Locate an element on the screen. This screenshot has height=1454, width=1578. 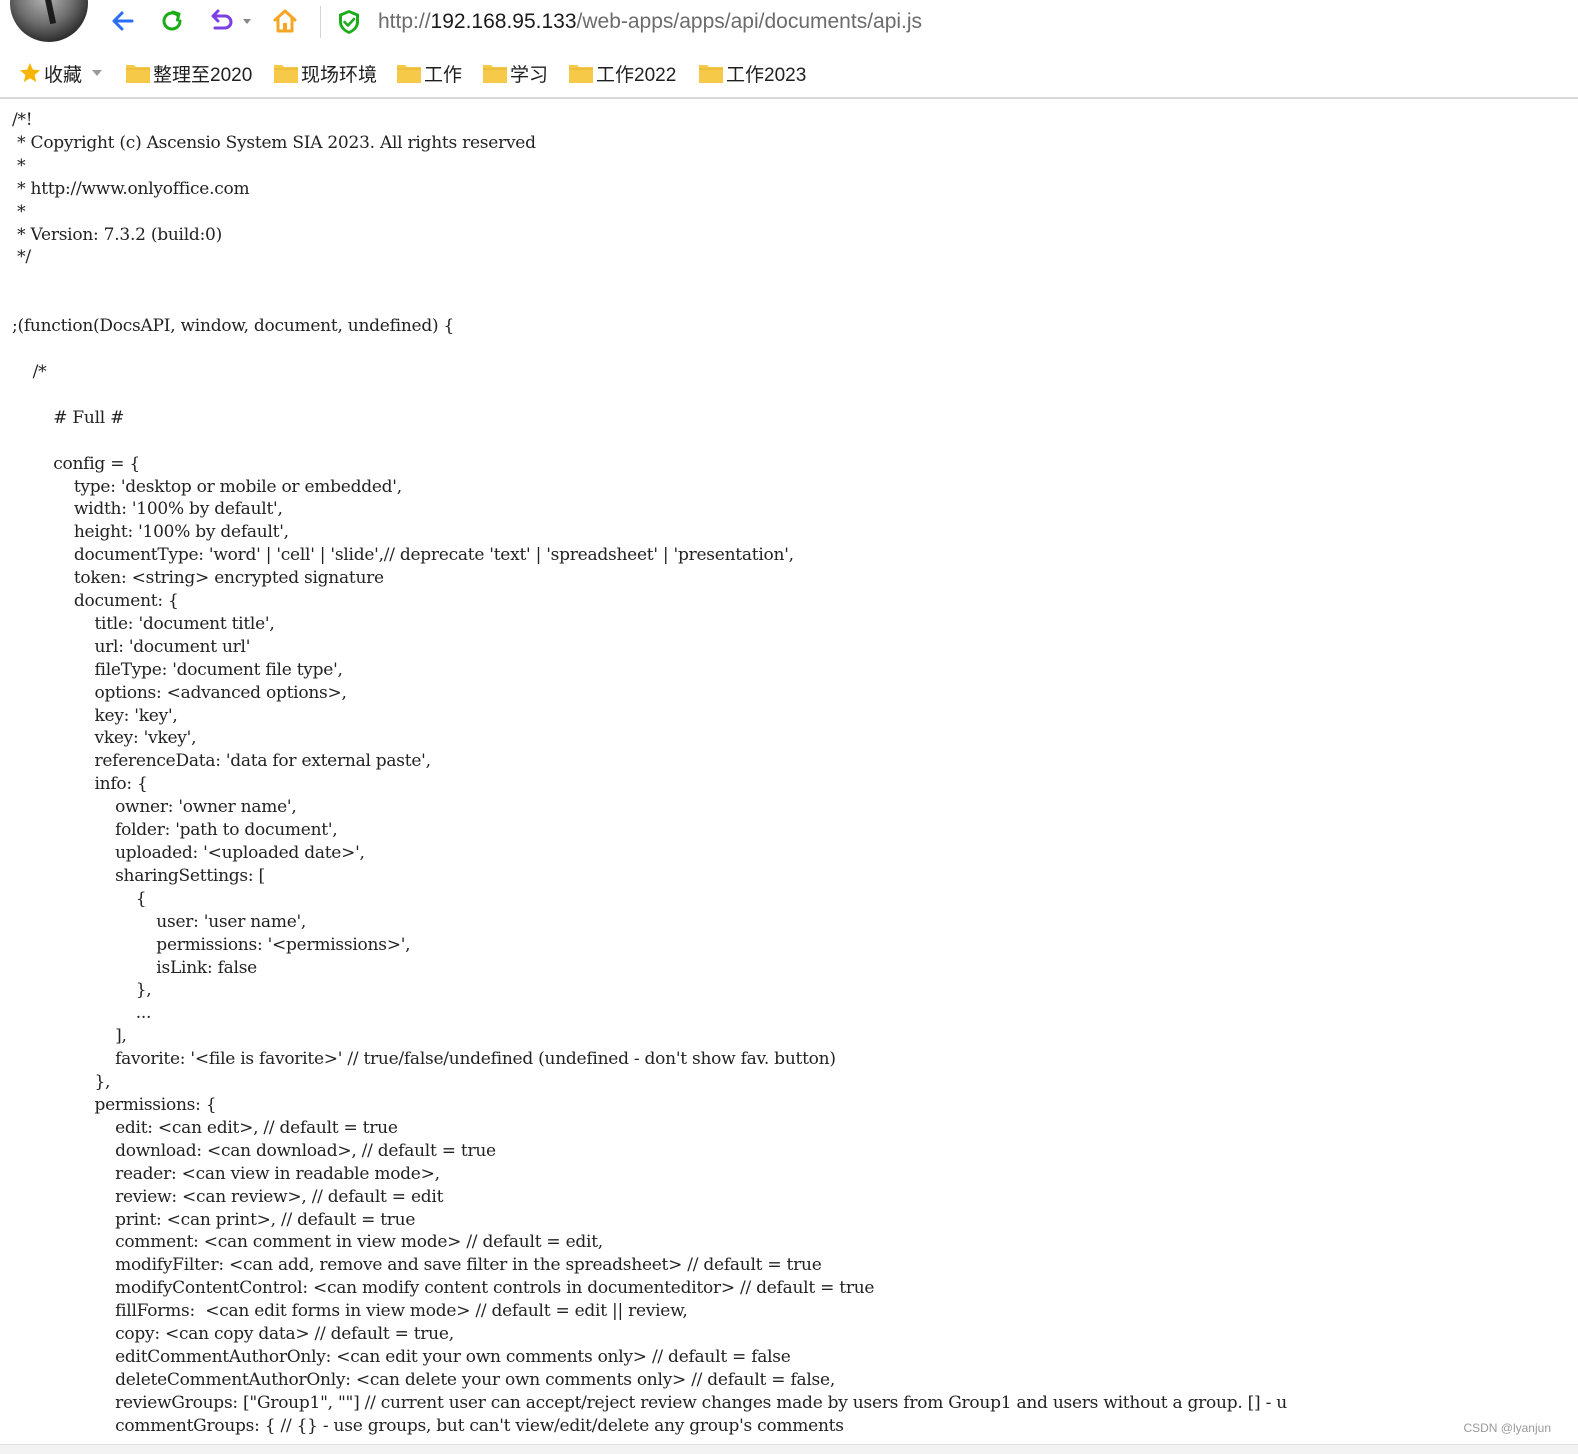
code-line: type: 'desktop or mobile or embedded', is located at coordinates (207, 486).